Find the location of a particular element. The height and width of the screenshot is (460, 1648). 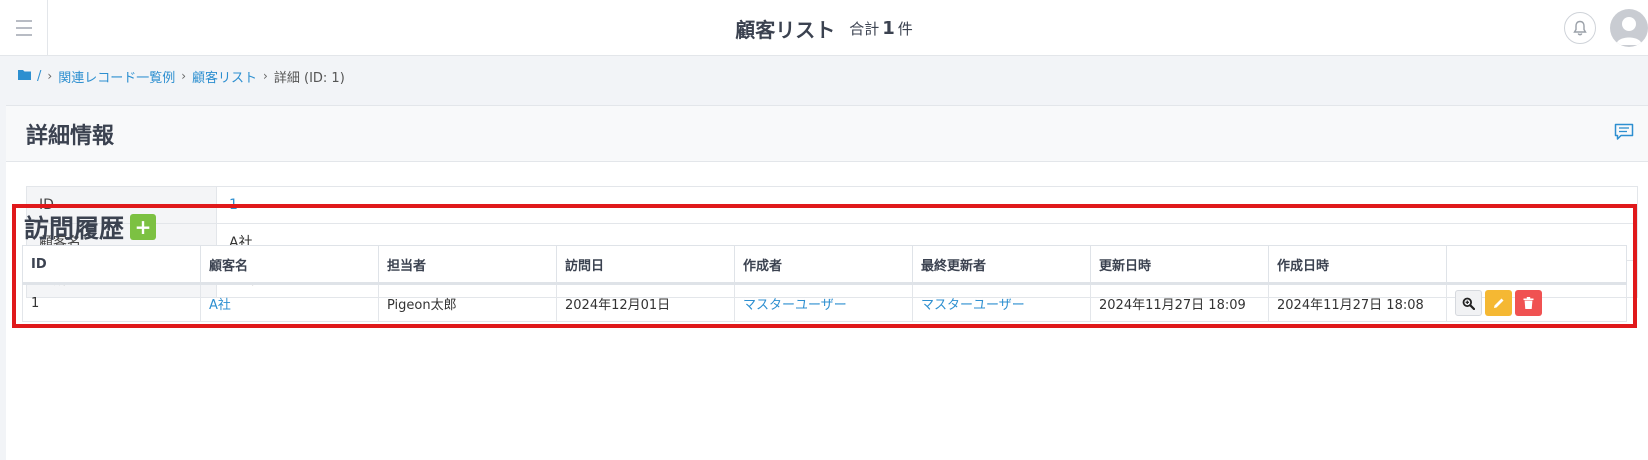

column-header-creator: 作成者 is located at coordinates (823, 265).